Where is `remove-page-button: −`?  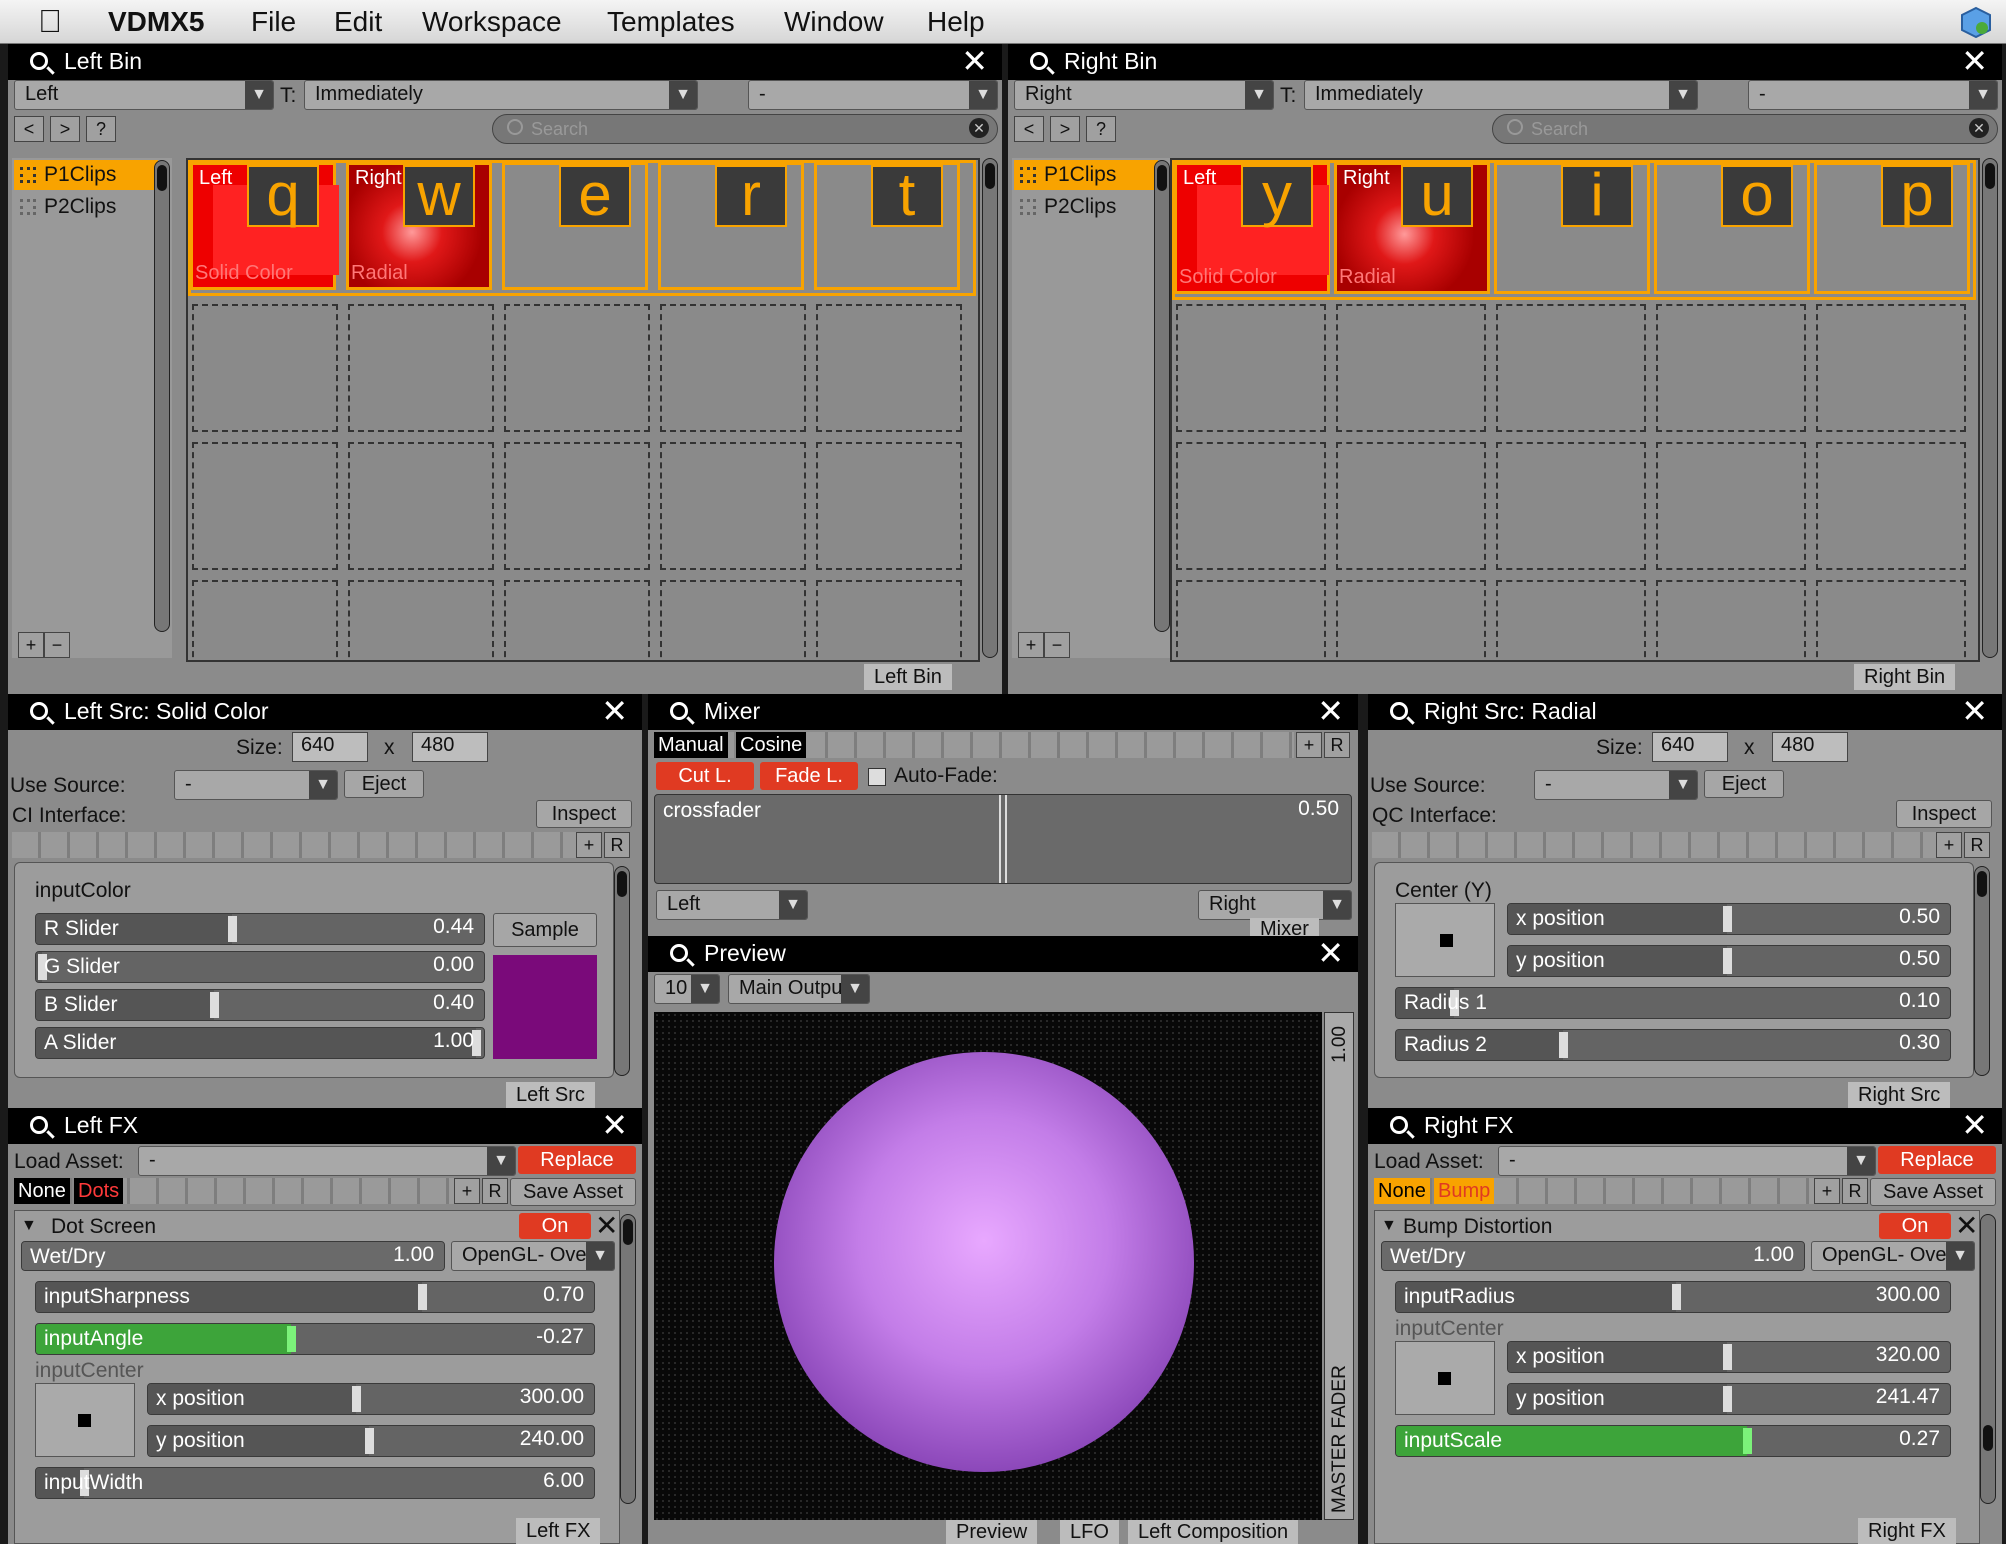 remove-page-button: − is located at coordinates (1057, 645).